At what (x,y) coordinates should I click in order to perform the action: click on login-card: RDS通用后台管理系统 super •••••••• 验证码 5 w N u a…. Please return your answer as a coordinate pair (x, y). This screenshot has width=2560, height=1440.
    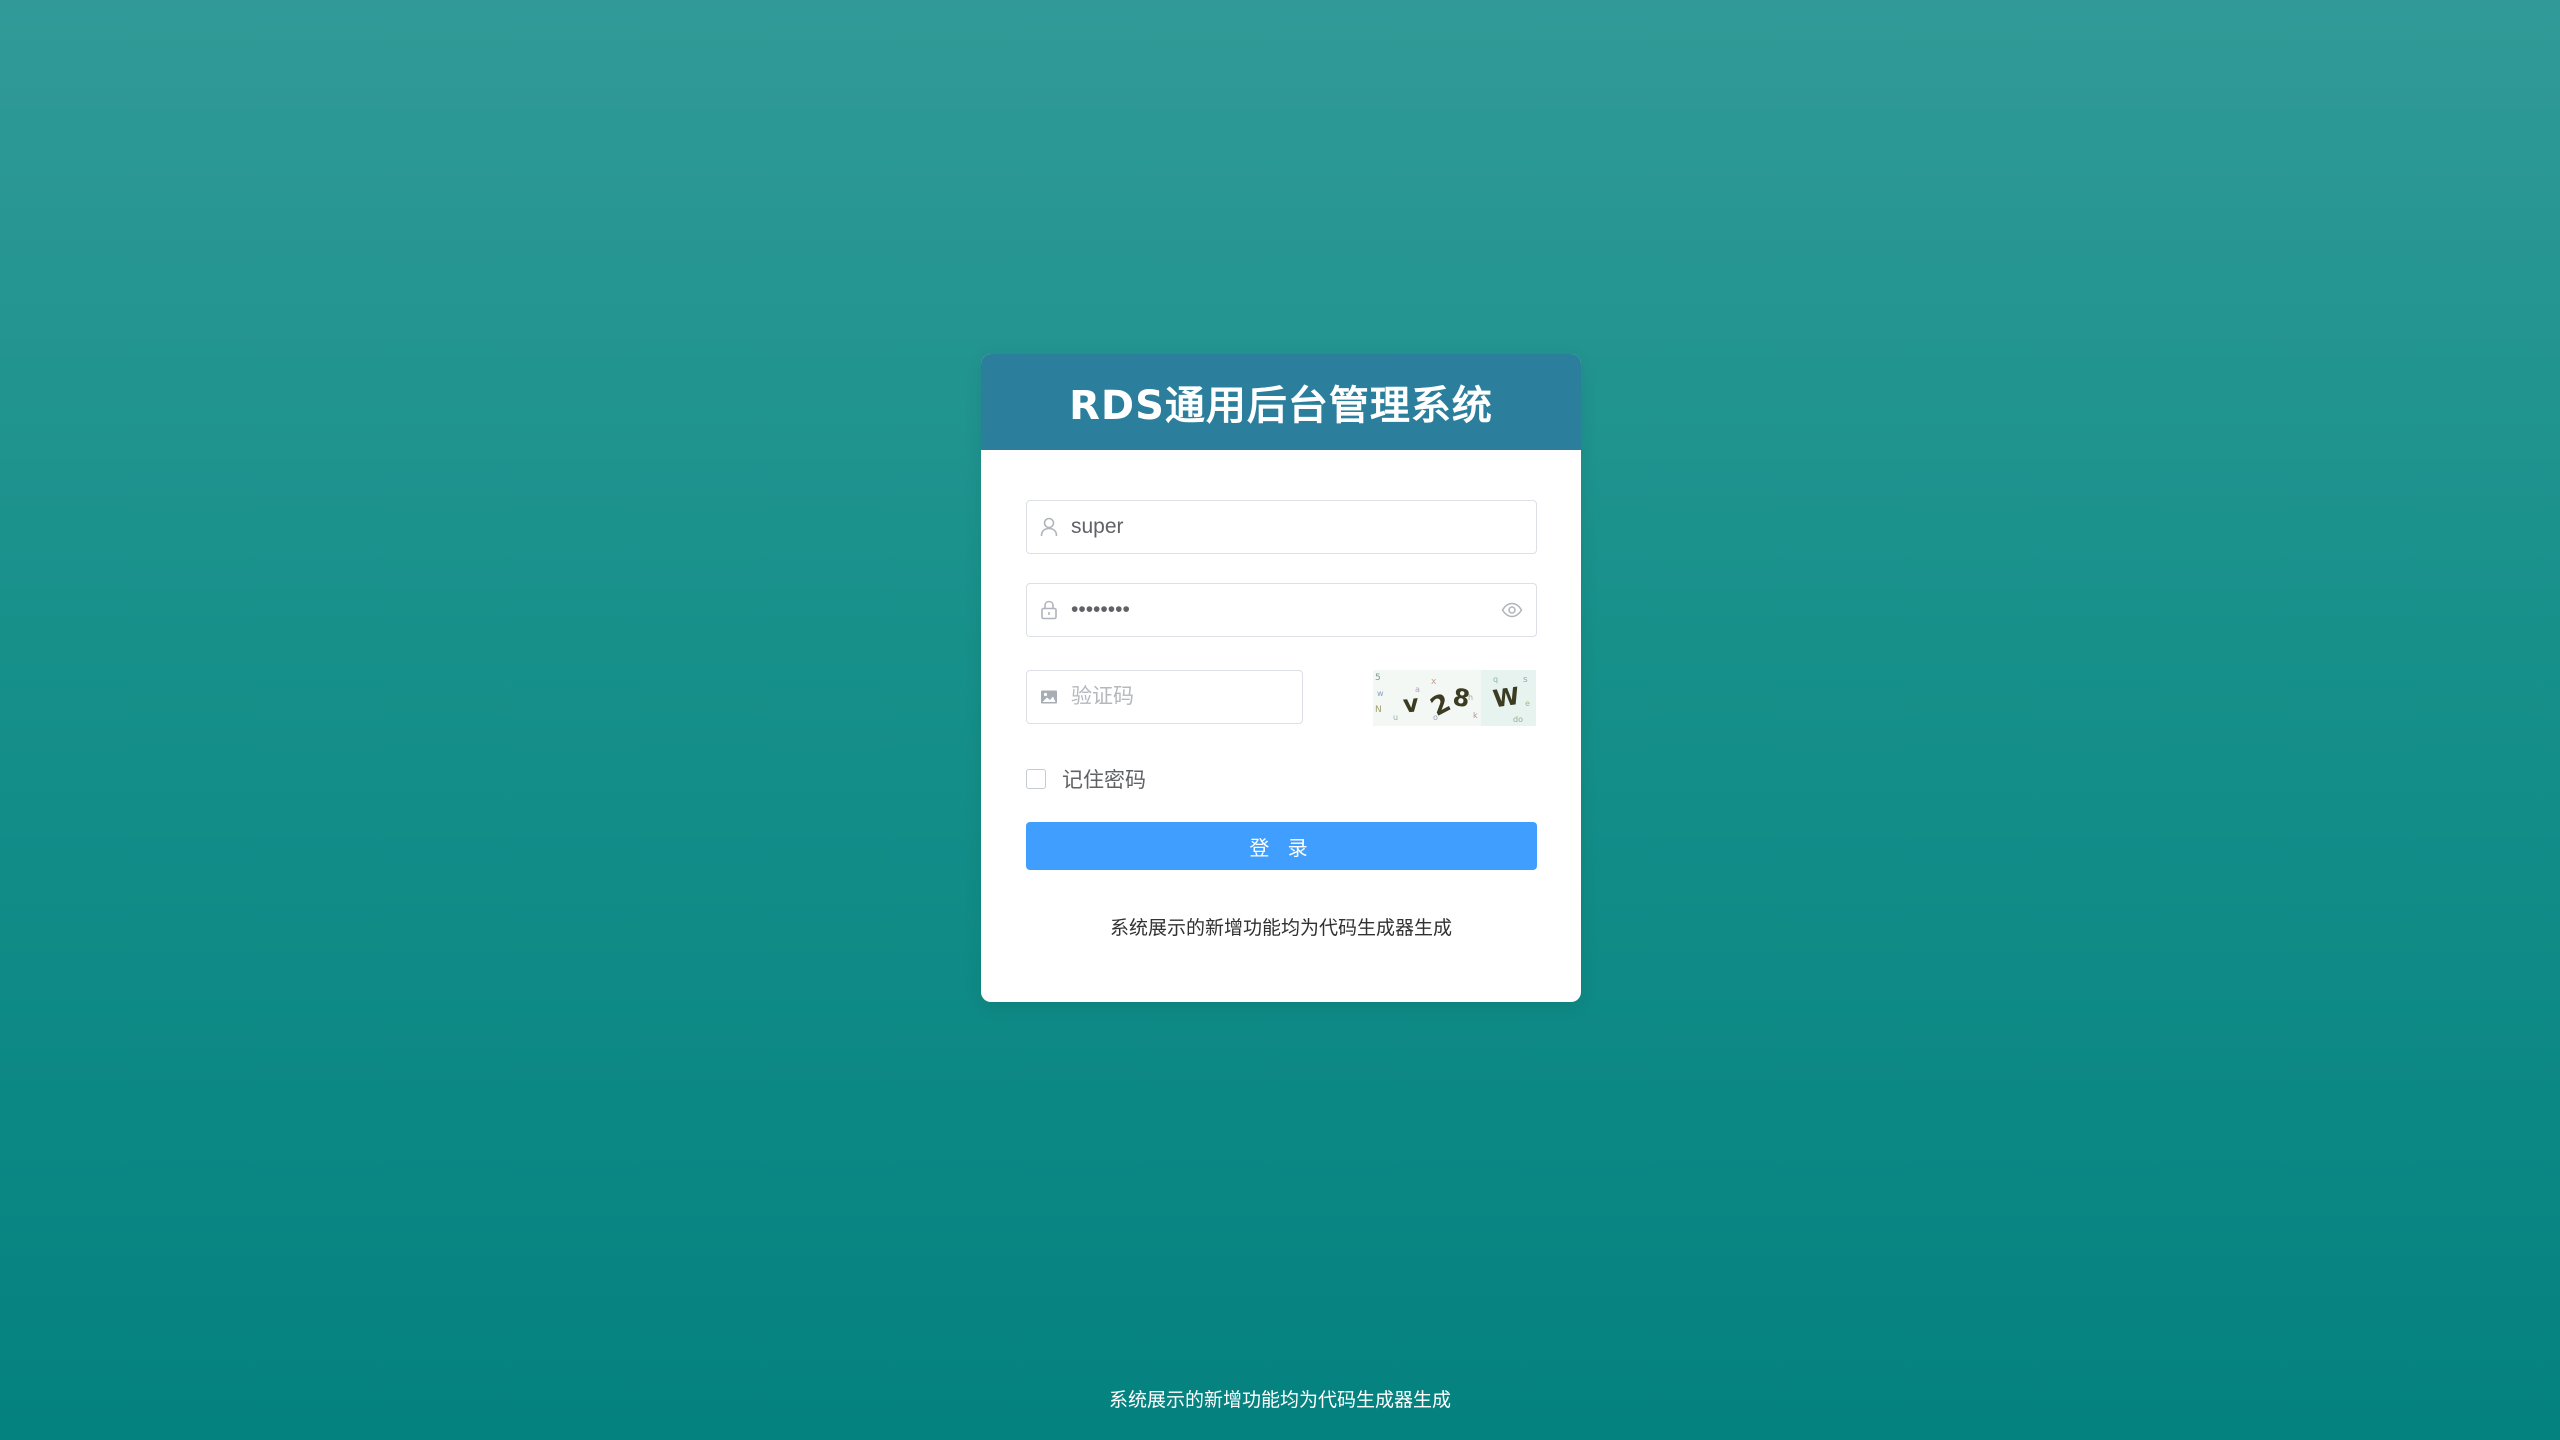
    Looking at the image, I should click on (1281, 678).